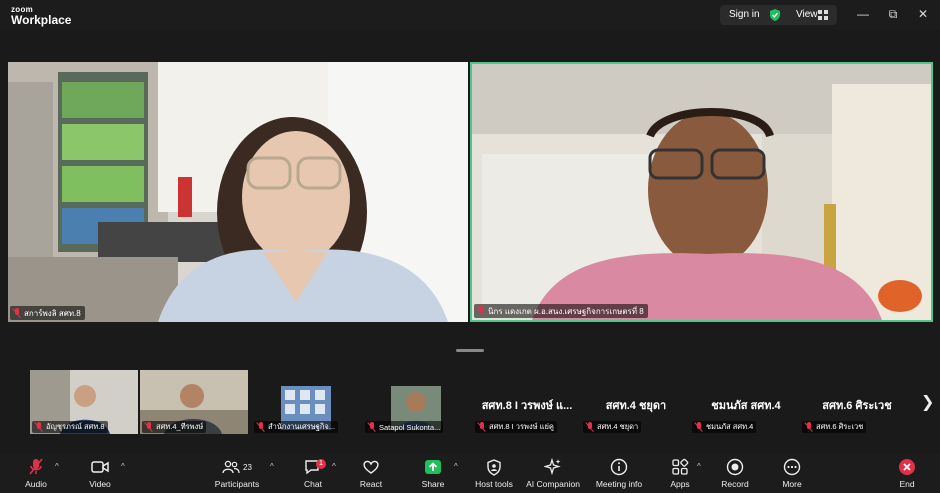  What do you see at coordinates (100, 475) in the screenshot?
I see `video-button: Video` at bounding box center [100, 475].